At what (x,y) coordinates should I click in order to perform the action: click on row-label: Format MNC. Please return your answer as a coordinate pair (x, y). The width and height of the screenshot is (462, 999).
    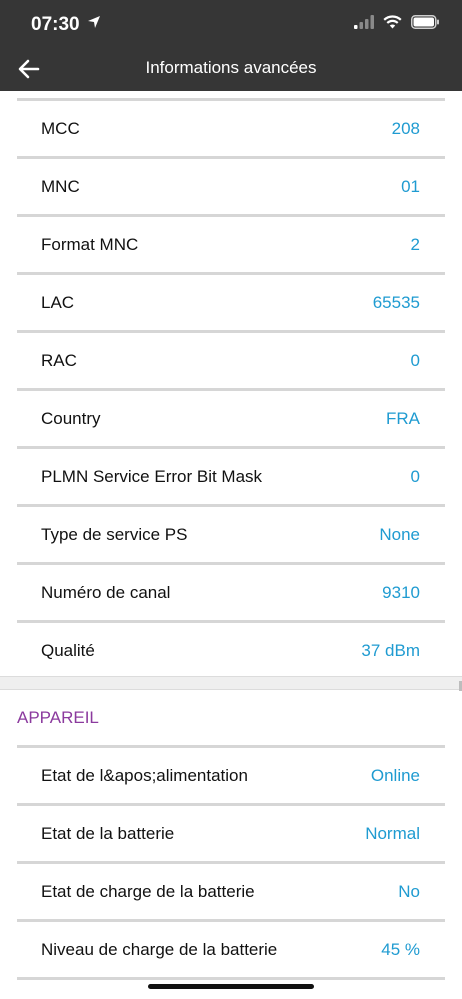
    Looking at the image, I should click on (90, 244).